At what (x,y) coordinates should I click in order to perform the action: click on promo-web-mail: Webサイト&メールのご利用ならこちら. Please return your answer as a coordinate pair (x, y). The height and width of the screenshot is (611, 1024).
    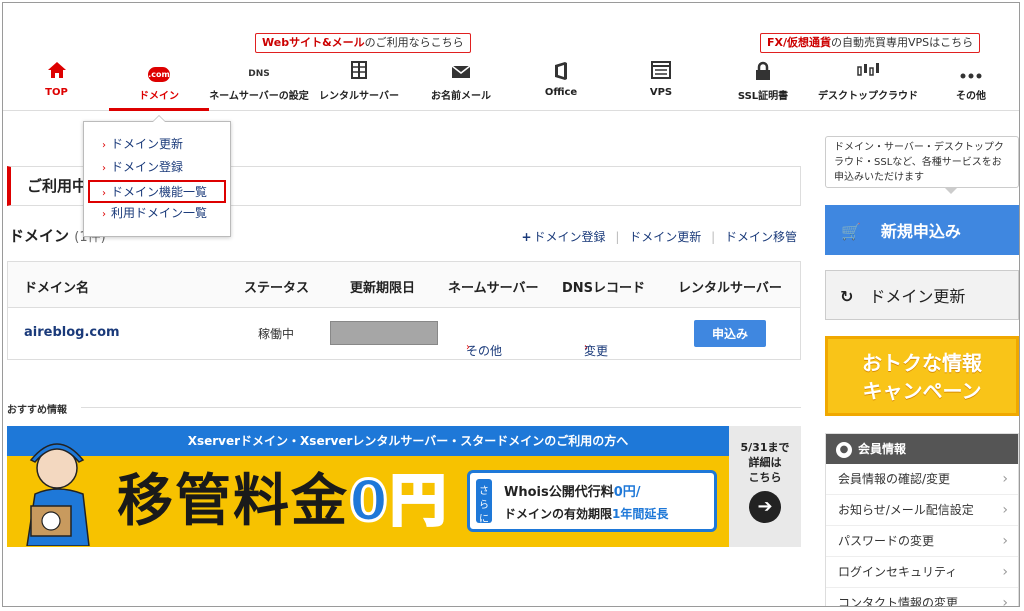
    Looking at the image, I should click on (363, 43).